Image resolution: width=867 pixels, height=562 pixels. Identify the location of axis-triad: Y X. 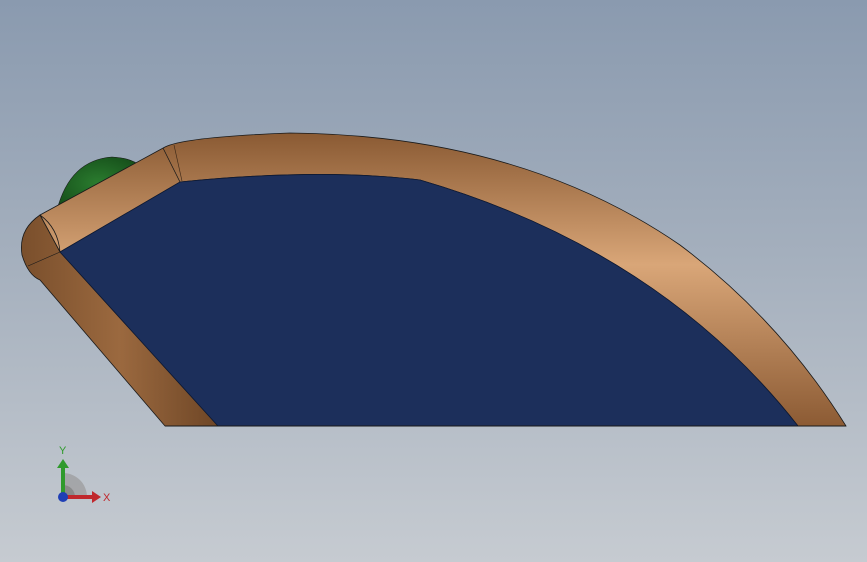
(80, 475).